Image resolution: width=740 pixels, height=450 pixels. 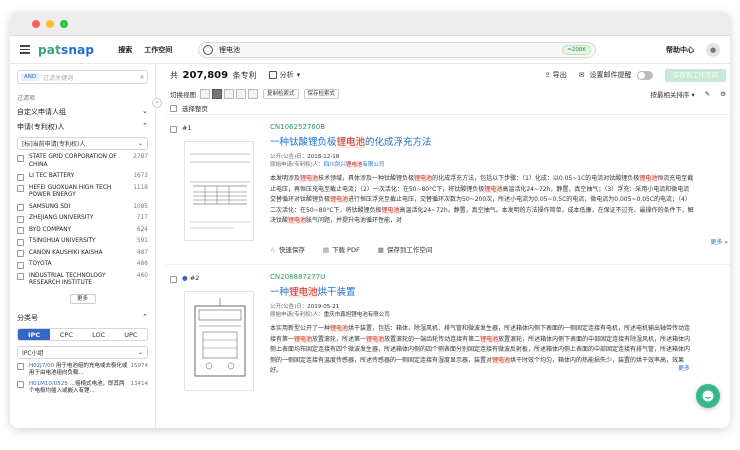 I want to click on ipc-filter-row: H02J7/00 用于电池组的充电或去极化或用于由电池组向负载... 15974, so click(x=82, y=370).